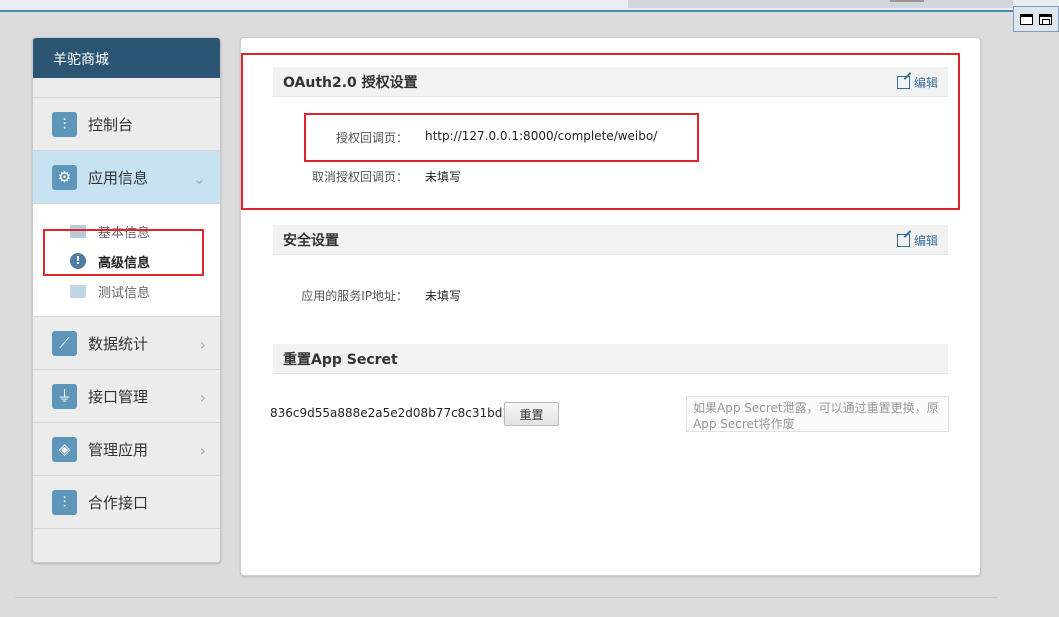 The width and height of the screenshot is (1059, 617). Describe the element at coordinates (118, 177) in the screenshot. I see `sidebar-item-label: 应用信息` at that location.